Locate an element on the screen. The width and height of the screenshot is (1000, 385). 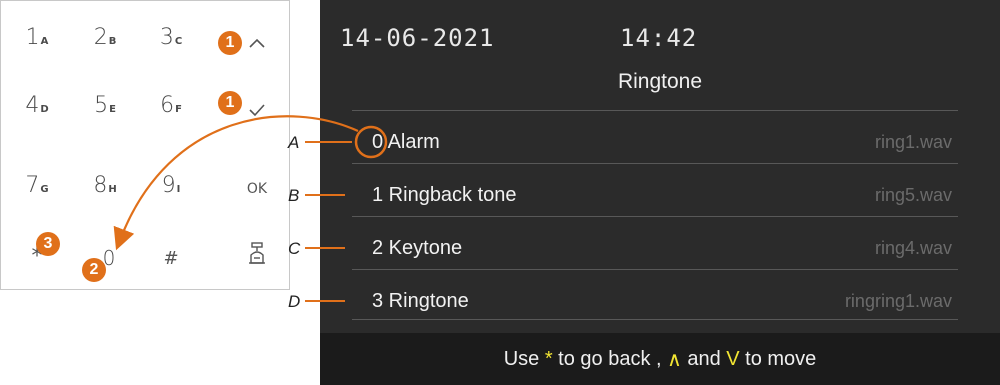
list-item-label: 0 Alarm is located at coordinates (406, 141).